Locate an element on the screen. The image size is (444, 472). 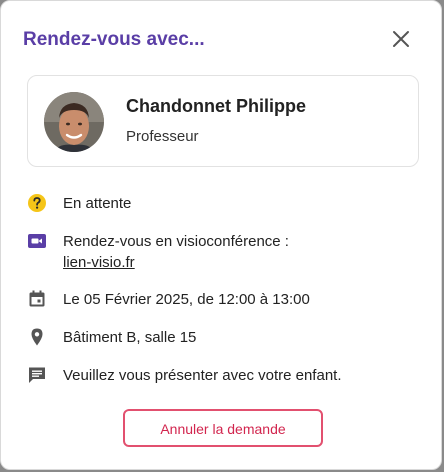
calendar-icon is located at coordinates (37, 299).